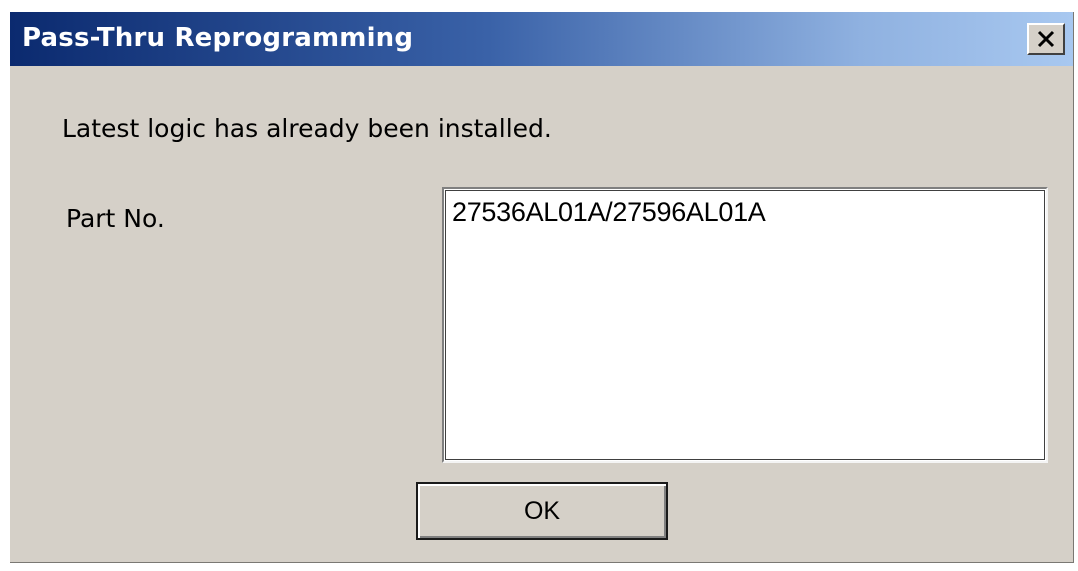  What do you see at coordinates (307, 128) in the screenshot?
I see `status-message: Latest logic has already been installed.` at bounding box center [307, 128].